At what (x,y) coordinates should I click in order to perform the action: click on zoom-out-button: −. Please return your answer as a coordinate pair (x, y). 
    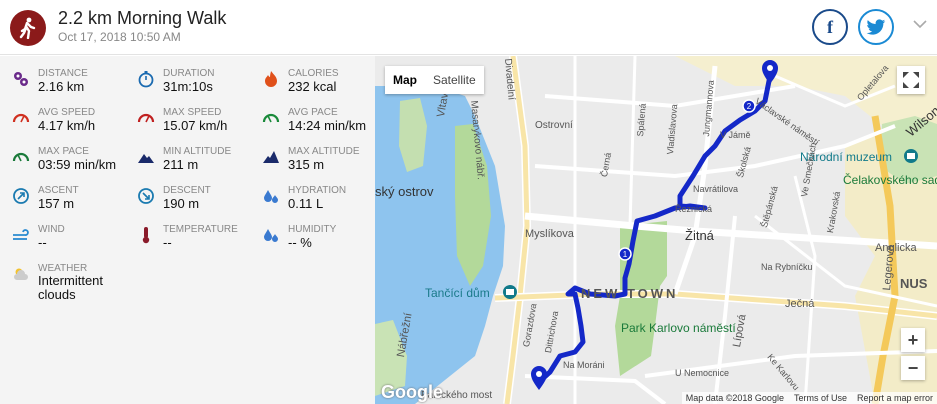
    Looking at the image, I should click on (913, 368).